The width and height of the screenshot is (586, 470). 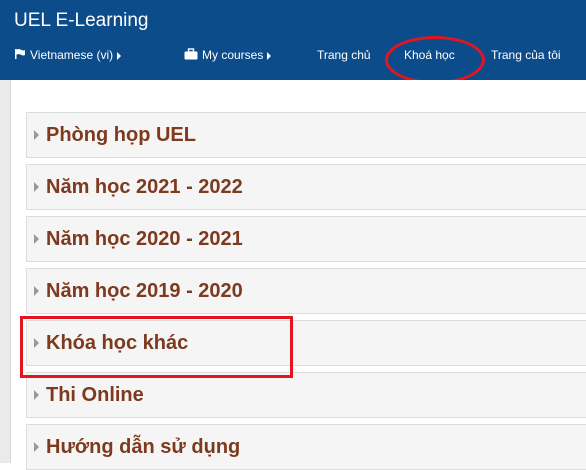 I want to click on category-label: Phòng họp UEL, so click(x=121, y=135).